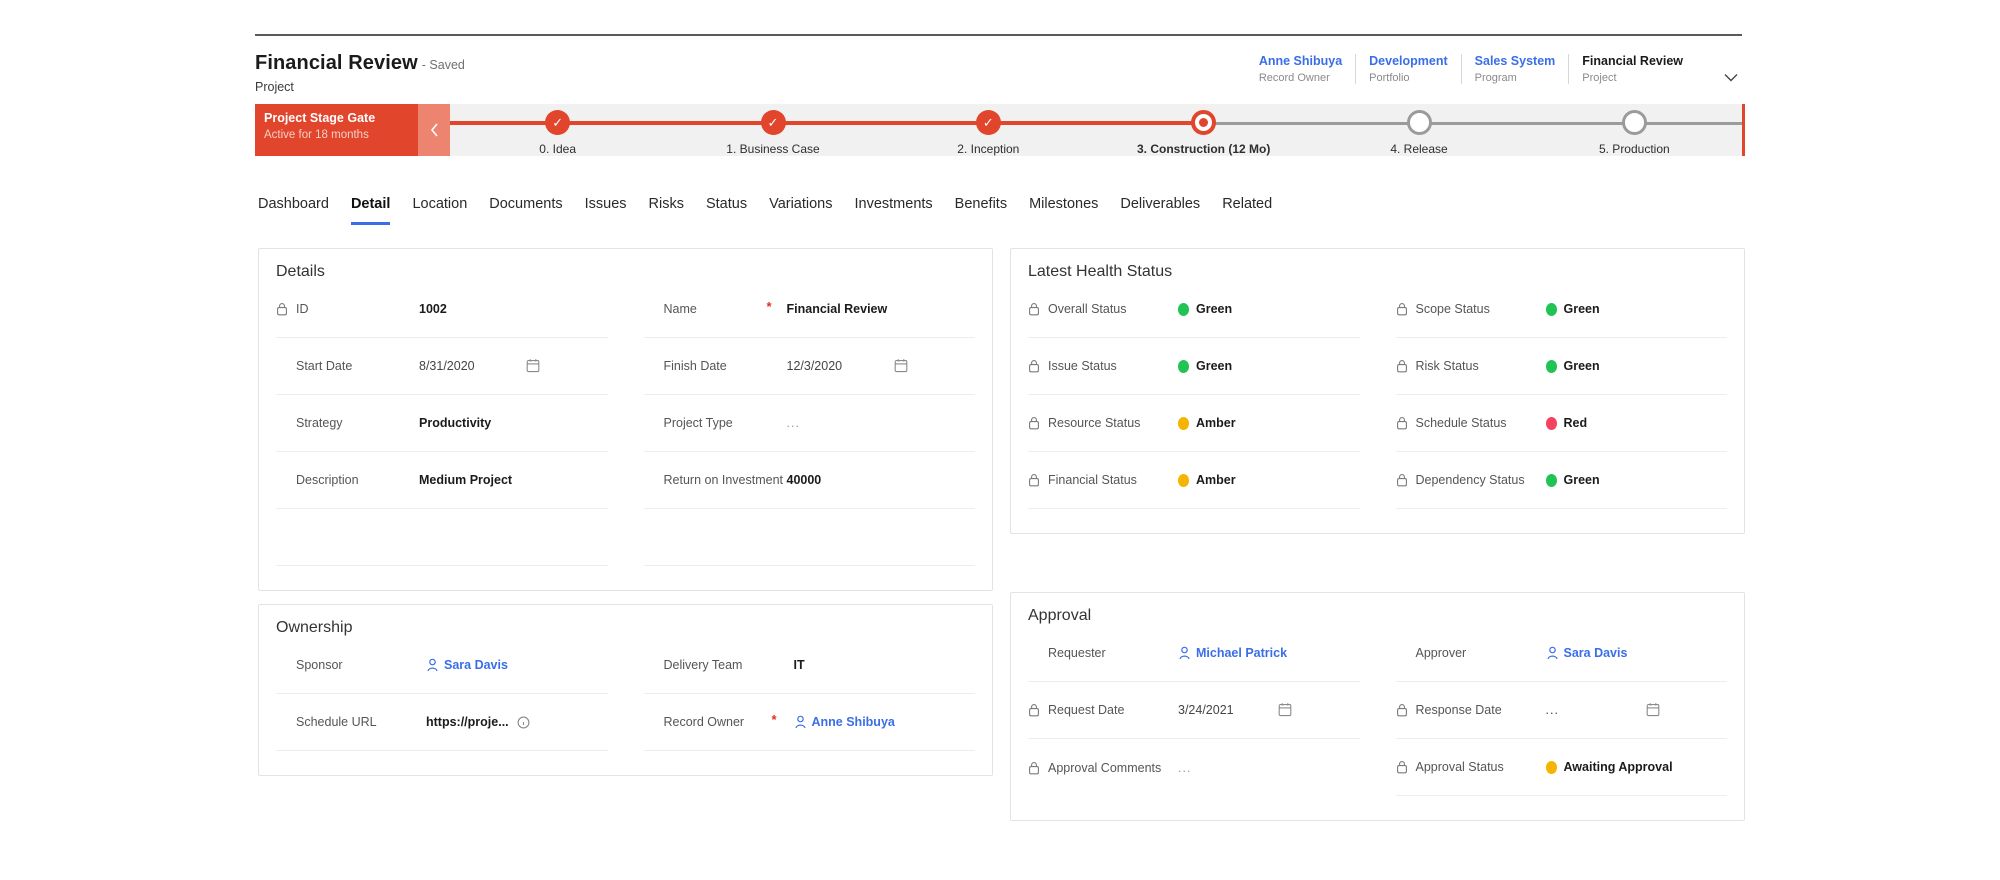 This screenshot has height=880, width=2000. I want to click on tab-status: Status, so click(726, 204).